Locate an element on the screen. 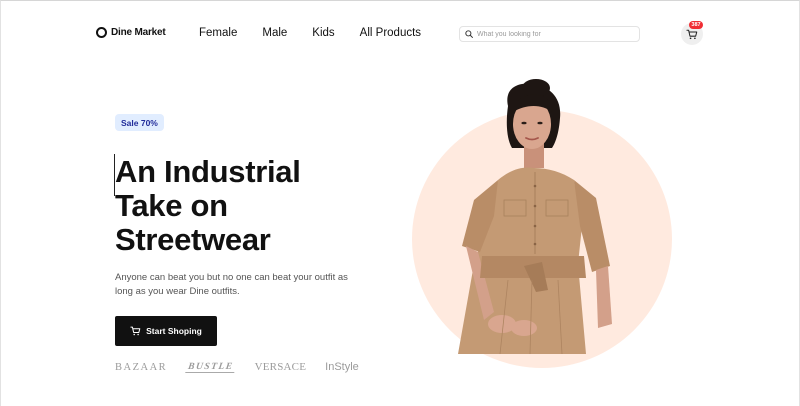  shopping-cart-icon is located at coordinates (692, 34).